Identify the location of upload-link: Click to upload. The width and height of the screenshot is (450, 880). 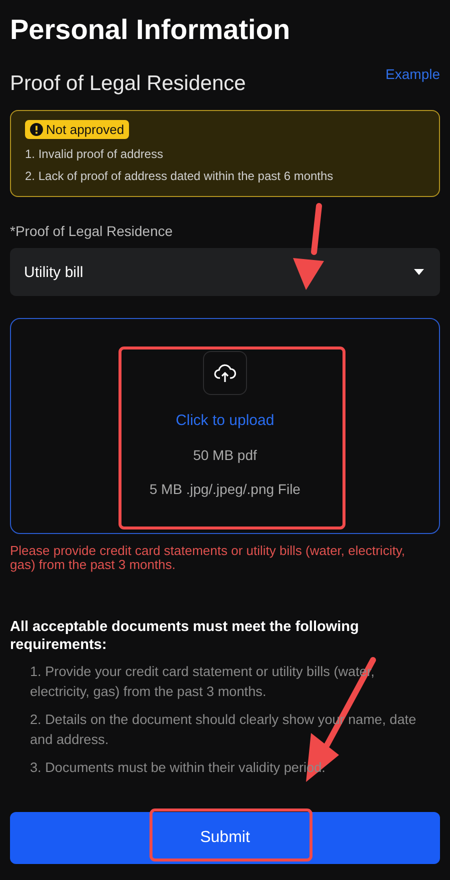
(225, 420).